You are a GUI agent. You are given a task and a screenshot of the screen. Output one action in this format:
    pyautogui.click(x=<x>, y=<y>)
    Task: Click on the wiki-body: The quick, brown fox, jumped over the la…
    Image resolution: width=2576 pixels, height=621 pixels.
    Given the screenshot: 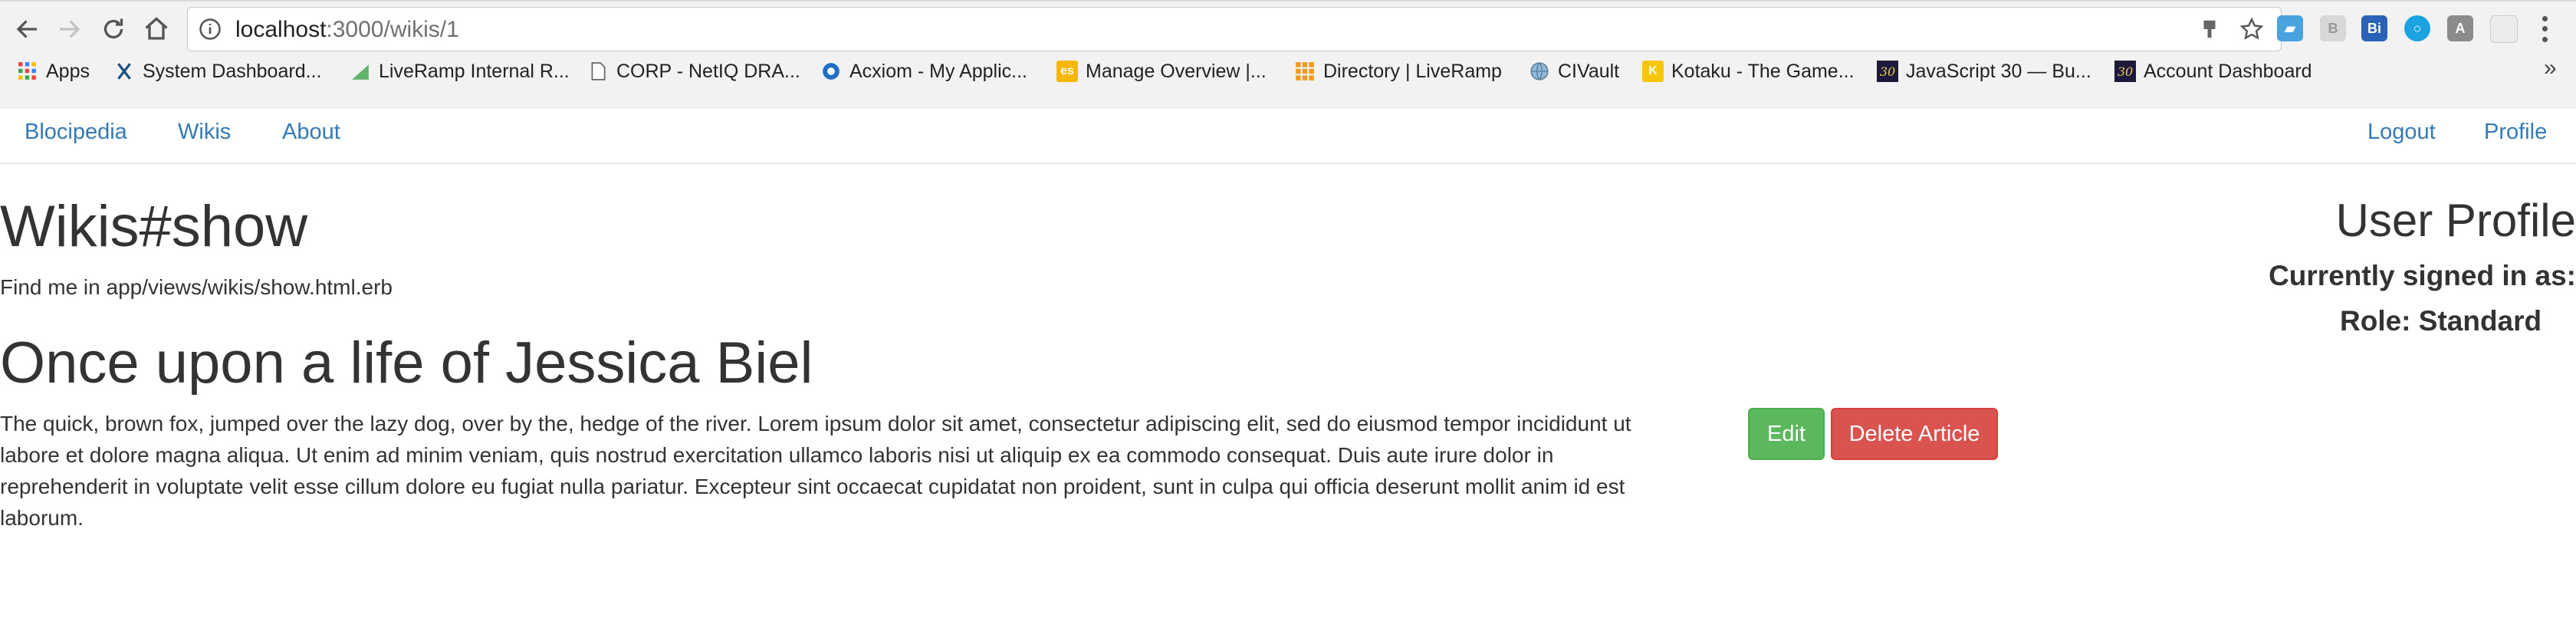 What is the action you would take?
    pyautogui.click(x=815, y=471)
    